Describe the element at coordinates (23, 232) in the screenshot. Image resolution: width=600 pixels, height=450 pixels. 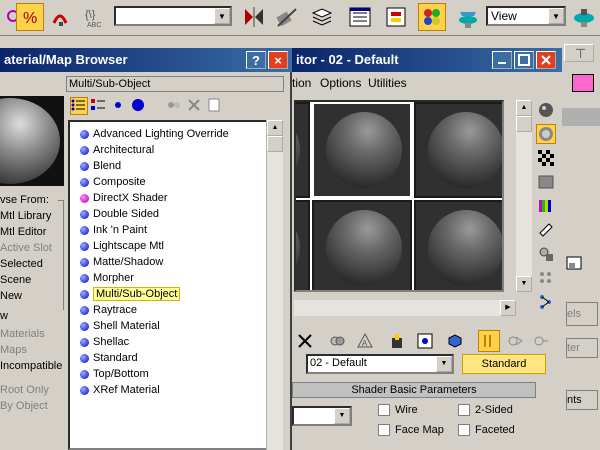
I see `browse-from-mtl-editor: Mtl Editor` at that location.